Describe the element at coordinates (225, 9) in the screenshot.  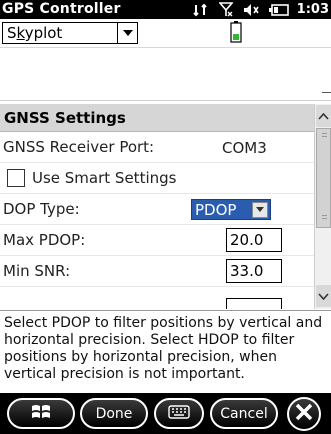
I see `no-signal-icon` at that location.